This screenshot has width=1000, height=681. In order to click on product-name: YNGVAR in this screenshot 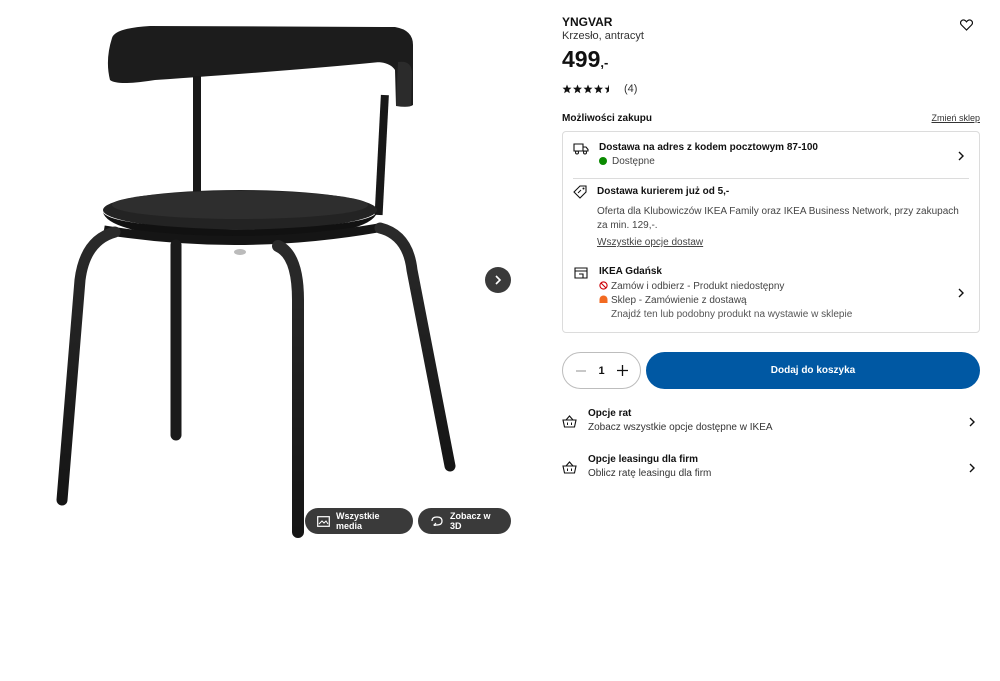, I will do `click(587, 22)`.